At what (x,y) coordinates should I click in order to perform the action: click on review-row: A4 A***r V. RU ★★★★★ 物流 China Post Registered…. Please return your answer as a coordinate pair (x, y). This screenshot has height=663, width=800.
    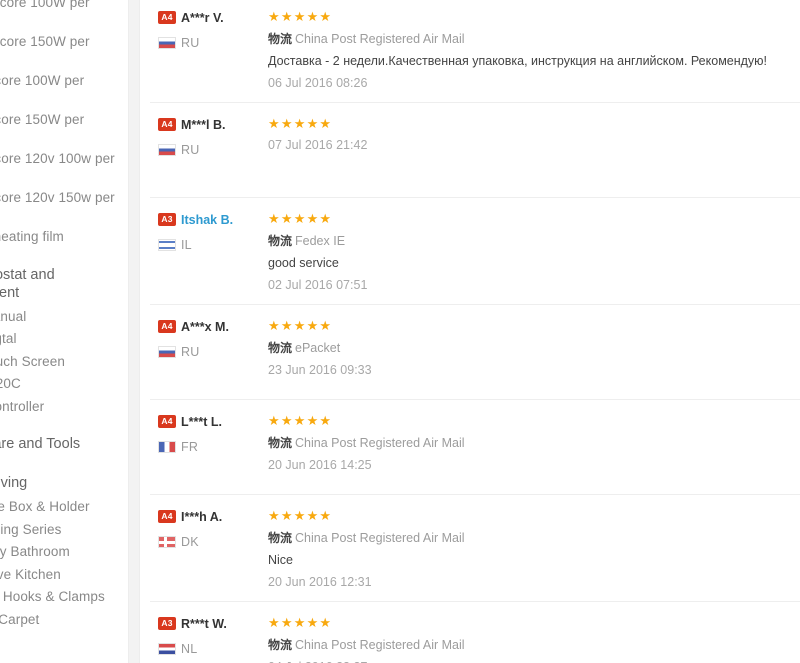
    Looking at the image, I should click on (475, 51).